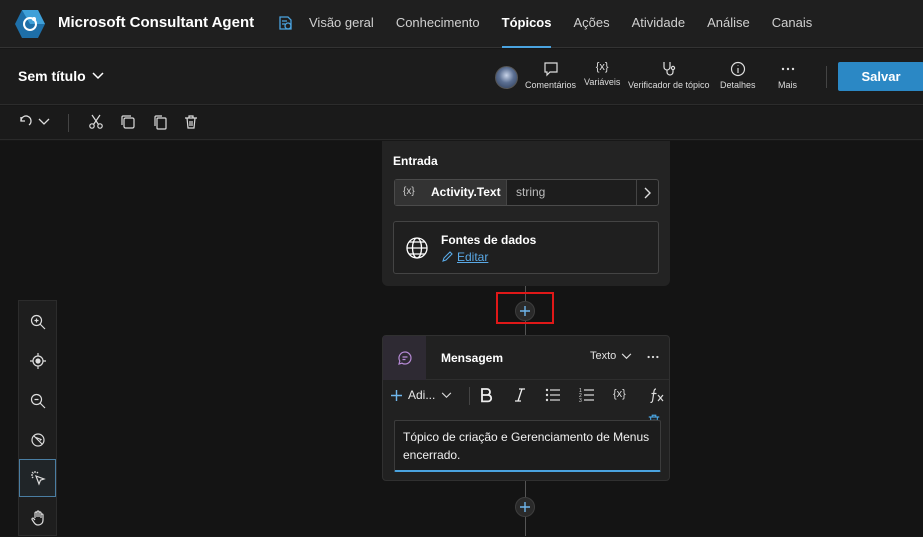  I want to click on comment-icon, so click(550, 69).